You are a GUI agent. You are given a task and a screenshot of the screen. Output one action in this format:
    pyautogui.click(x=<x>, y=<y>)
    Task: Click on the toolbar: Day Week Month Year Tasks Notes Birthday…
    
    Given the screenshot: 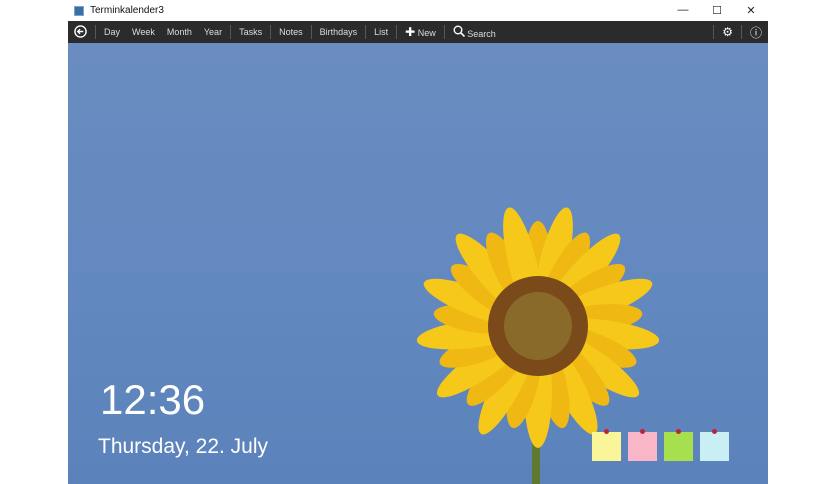 What is the action you would take?
    pyautogui.click(x=418, y=32)
    